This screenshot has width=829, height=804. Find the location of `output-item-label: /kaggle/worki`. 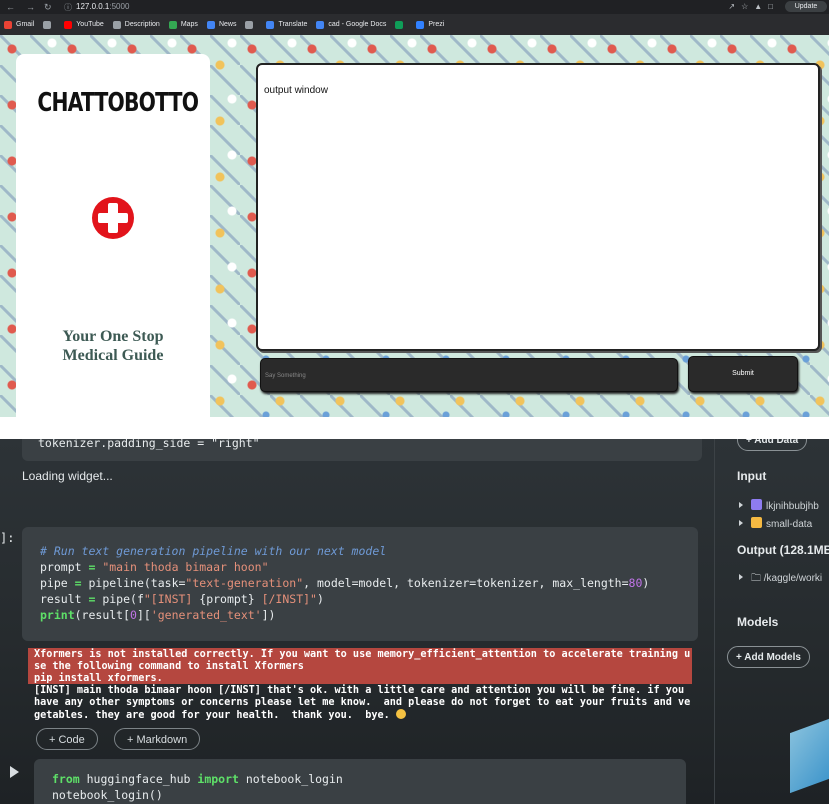

output-item-label: /kaggle/worki is located at coordinates (793, 578).